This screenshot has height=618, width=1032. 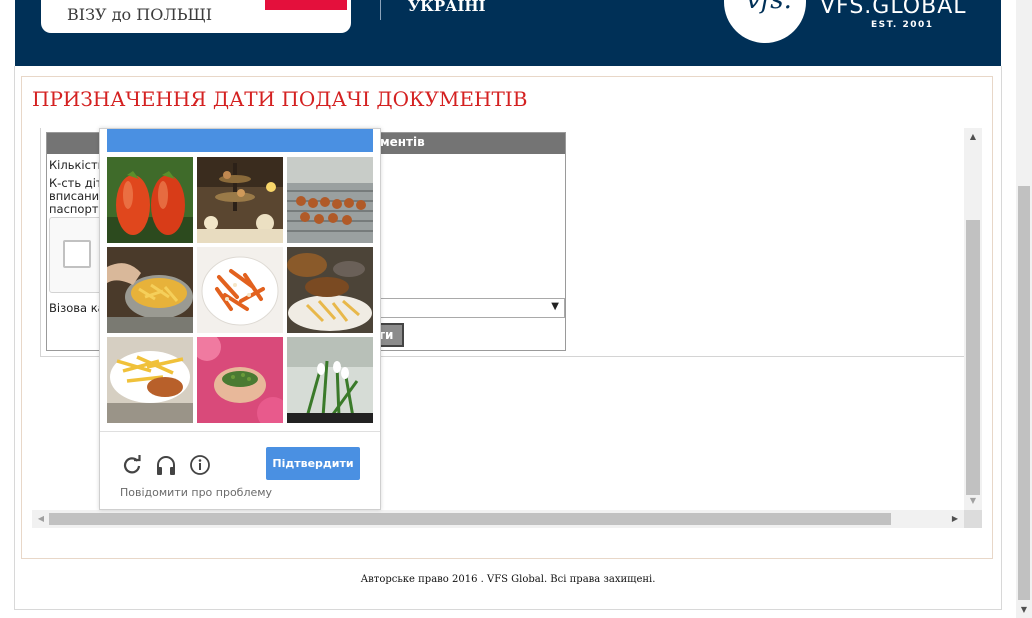 What do you see at coordinates (330, 200) in the screenshot?
I see `captcha-tile-grilled-skewers` at bounding box center [330, 200].